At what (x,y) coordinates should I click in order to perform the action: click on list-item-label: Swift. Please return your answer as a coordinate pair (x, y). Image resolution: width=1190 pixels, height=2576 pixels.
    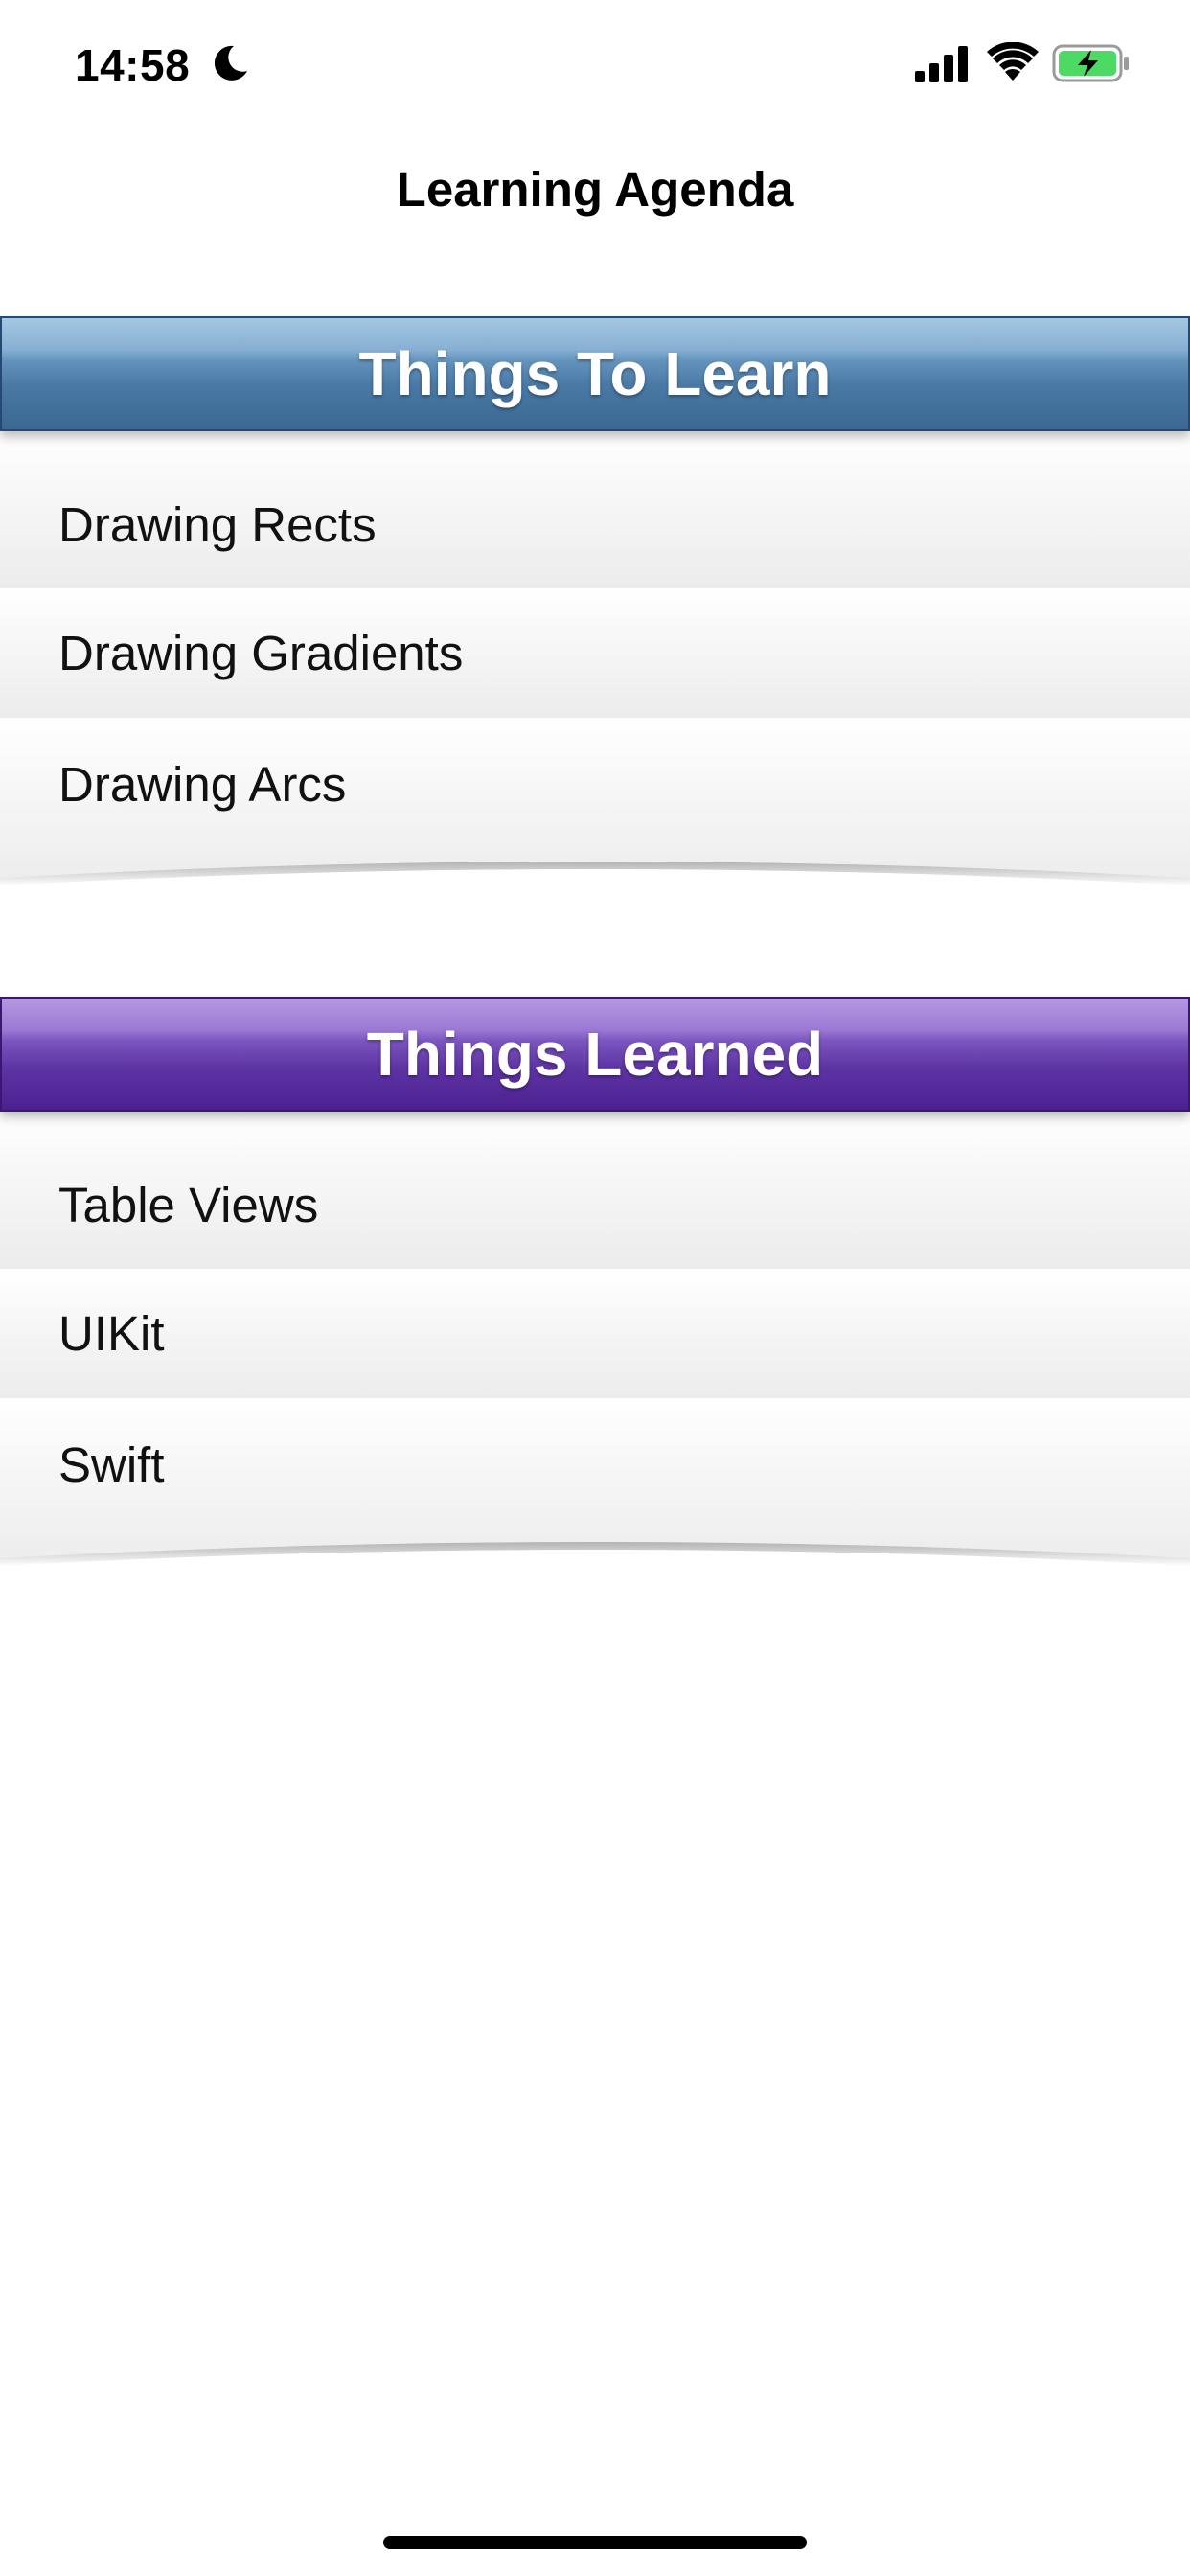
    Looking at the image, I should click on (111, 1464).